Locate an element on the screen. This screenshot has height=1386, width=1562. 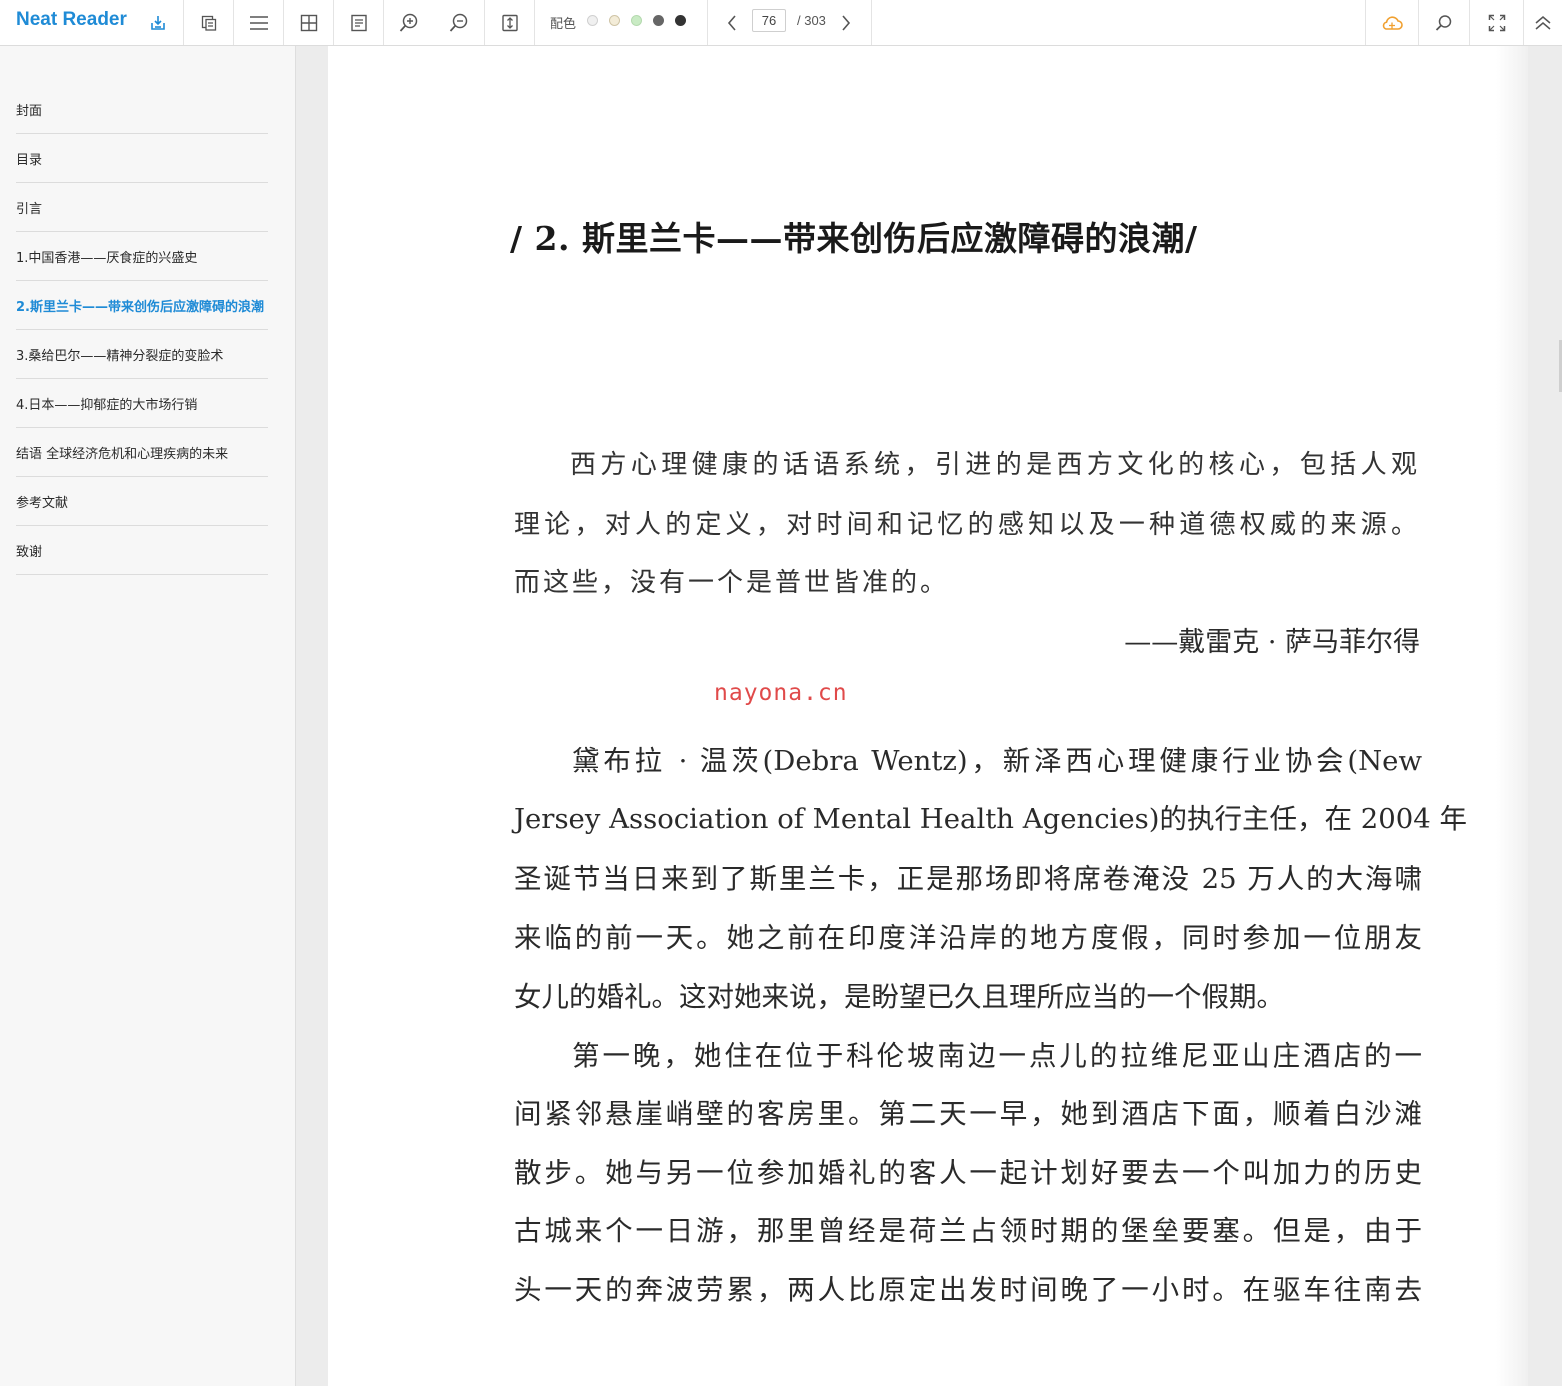
palette-swatch-dark is located at coordinates (680, 20).